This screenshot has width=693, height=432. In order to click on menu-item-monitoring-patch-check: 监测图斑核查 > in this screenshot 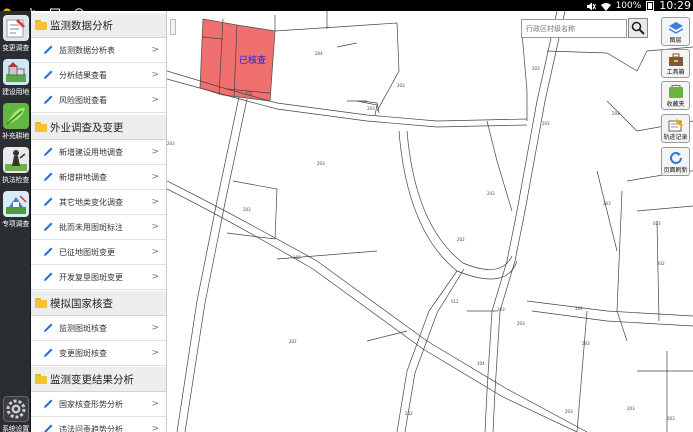, I will do `click(98, 328)`.